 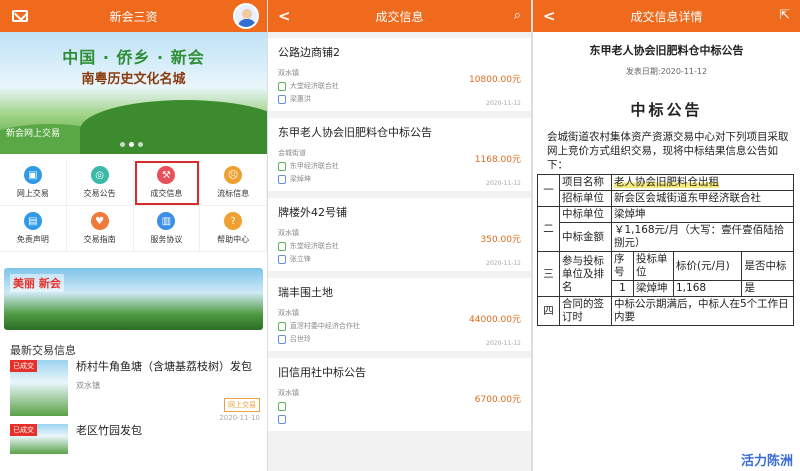 What do you see at coordinates (246, 16) in the screenshot?
I see `avatar` at bounding box center [246, 16].